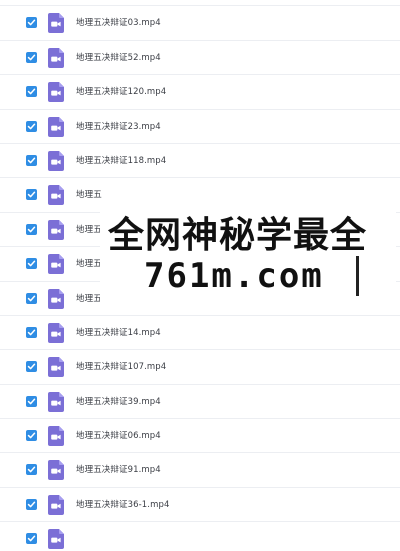 The image size is (400, 551). Describe the element at coordinates (118, 57) in the screenshot. I see `file-name: 地理五决辩证52.mp4` at that location.